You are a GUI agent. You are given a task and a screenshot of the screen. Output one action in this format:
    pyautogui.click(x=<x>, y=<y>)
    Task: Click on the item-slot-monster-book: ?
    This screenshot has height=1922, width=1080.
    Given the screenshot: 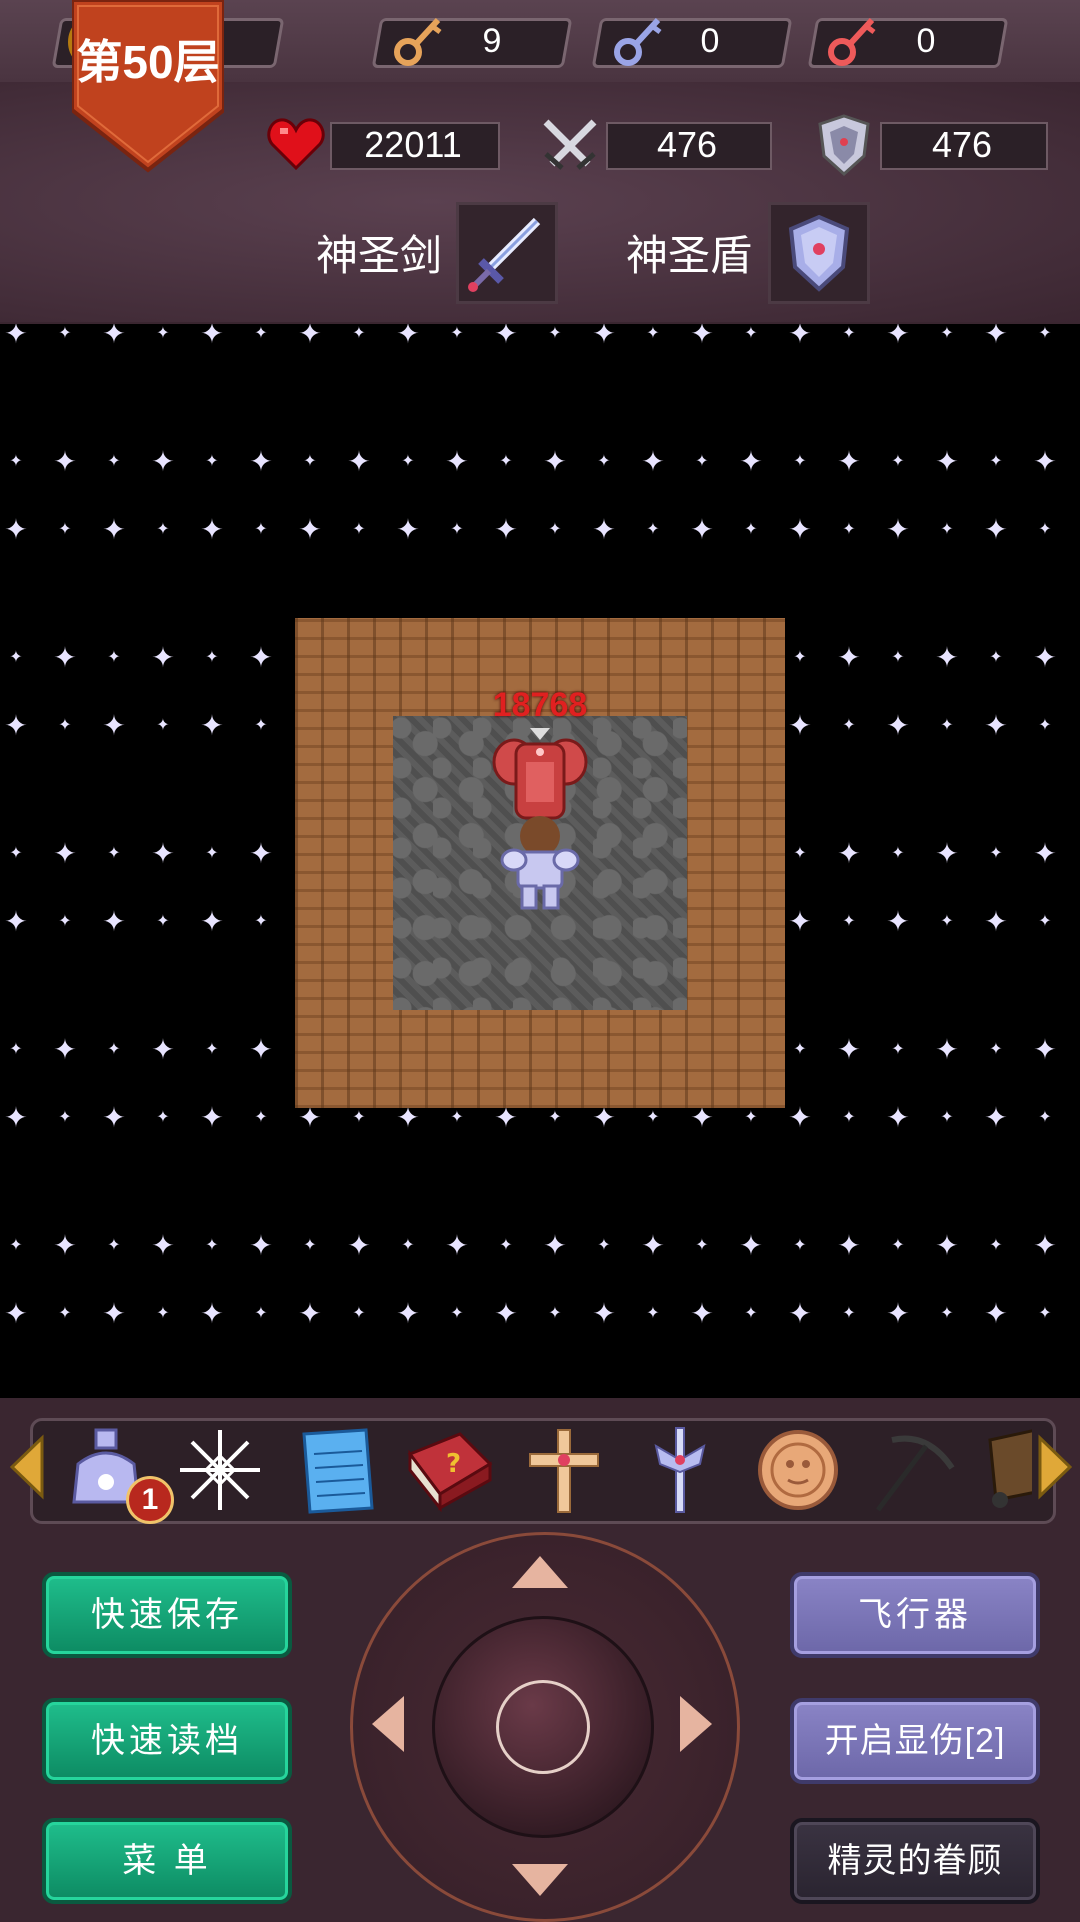 What is the action you would take?
    pyautogui.click(x=448, y=1470)
    